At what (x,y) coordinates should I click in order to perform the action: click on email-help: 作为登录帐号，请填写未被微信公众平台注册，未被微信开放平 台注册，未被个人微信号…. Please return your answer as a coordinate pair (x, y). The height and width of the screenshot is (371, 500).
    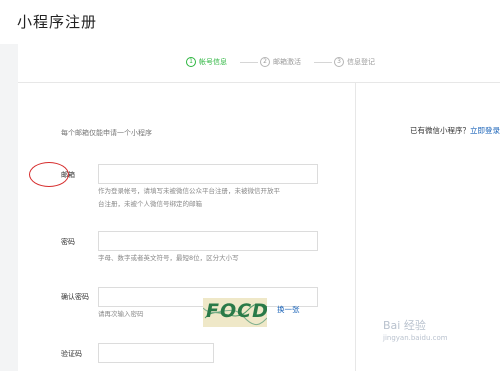
    Looking at the image, I should click on (189, 198).